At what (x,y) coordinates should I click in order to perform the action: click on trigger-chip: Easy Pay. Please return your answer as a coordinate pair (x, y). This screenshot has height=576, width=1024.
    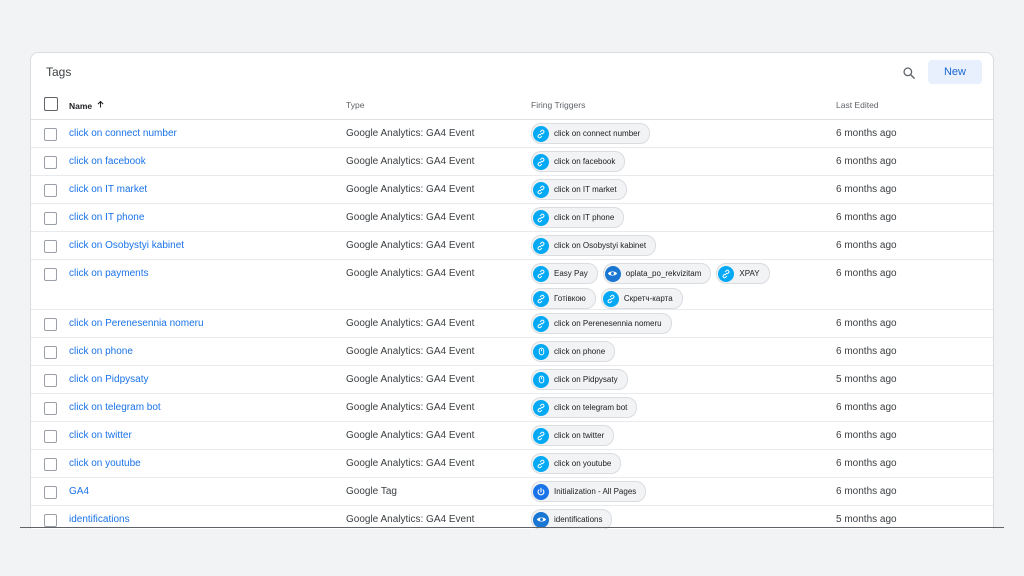
    Looking at the image, I should click on (564, 273).